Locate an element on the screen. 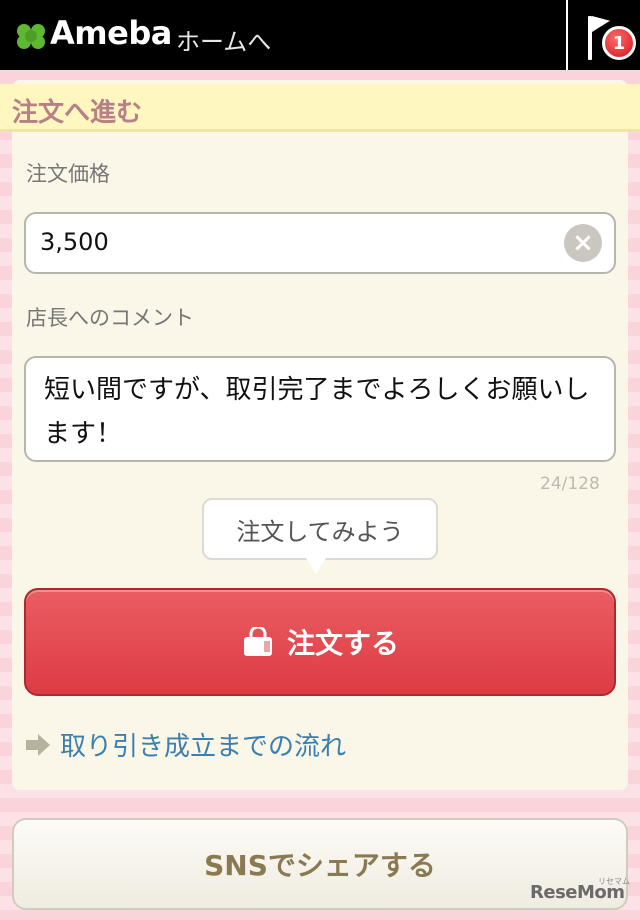  char-counter: 24/128 is located at coordinates (570, 484).